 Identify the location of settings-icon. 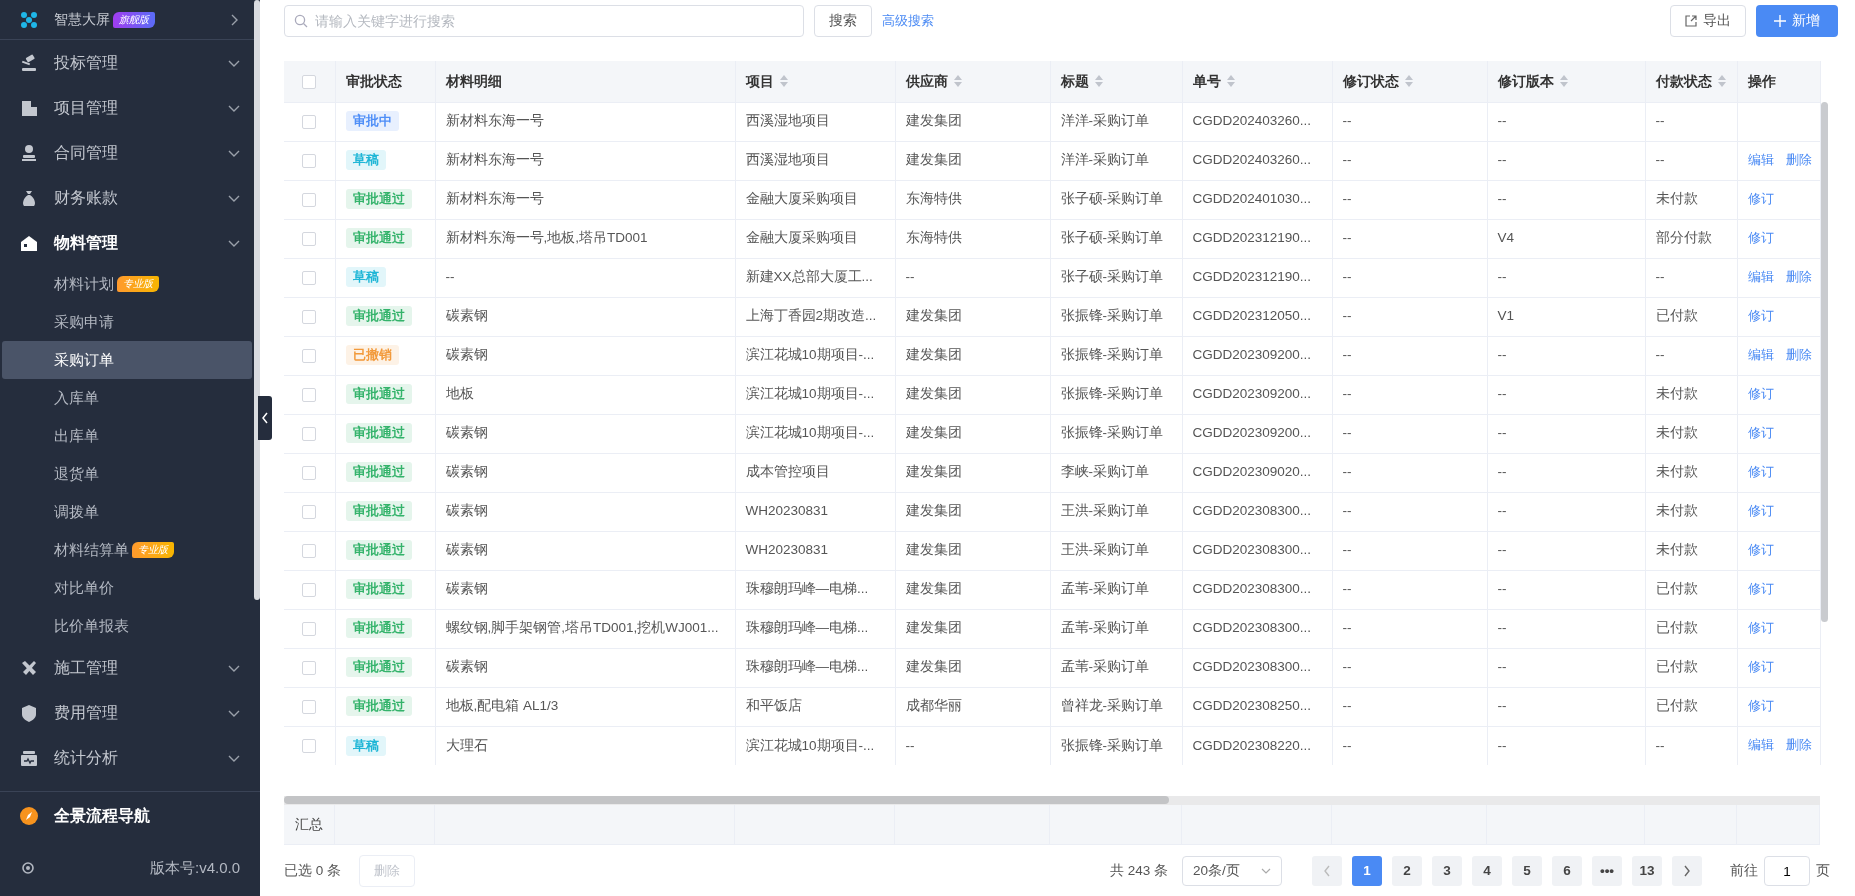
(28, 868).